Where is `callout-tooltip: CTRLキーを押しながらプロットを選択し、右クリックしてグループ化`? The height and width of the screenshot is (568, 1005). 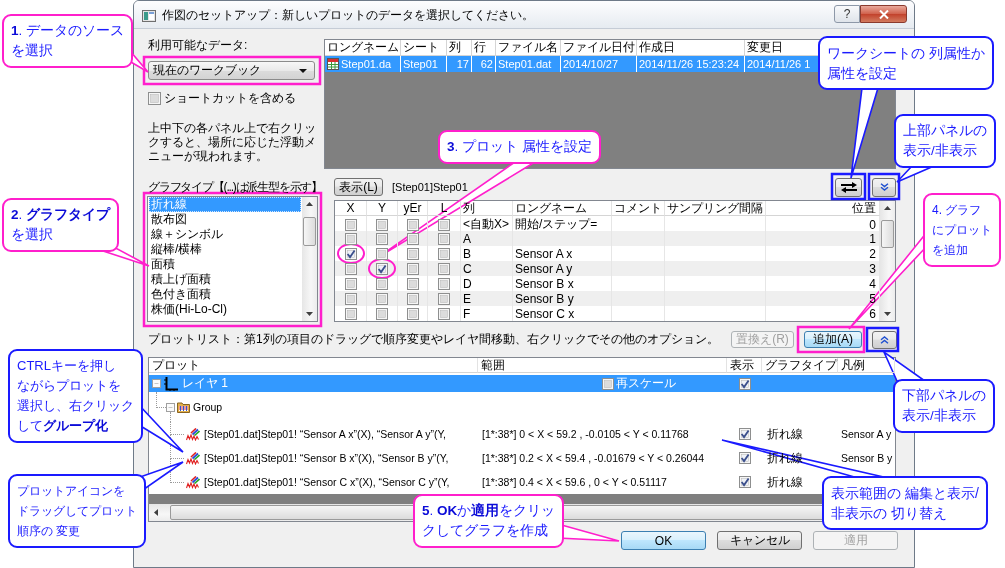 callout-tooltip: CTRLキーを押しながらプロットを選択し、右クリックしてグループ化 is located at coordinates (75, 396).